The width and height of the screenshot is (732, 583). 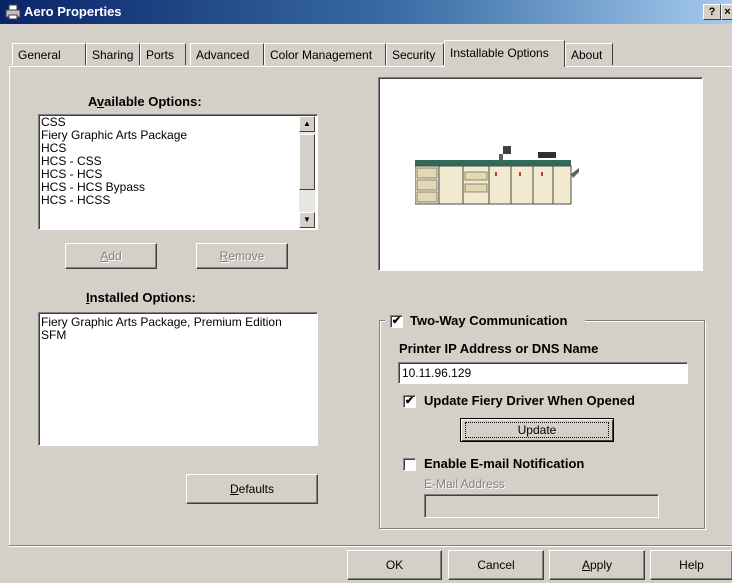 I want to click on remove-button: Remove, so click(x=242, y=256).